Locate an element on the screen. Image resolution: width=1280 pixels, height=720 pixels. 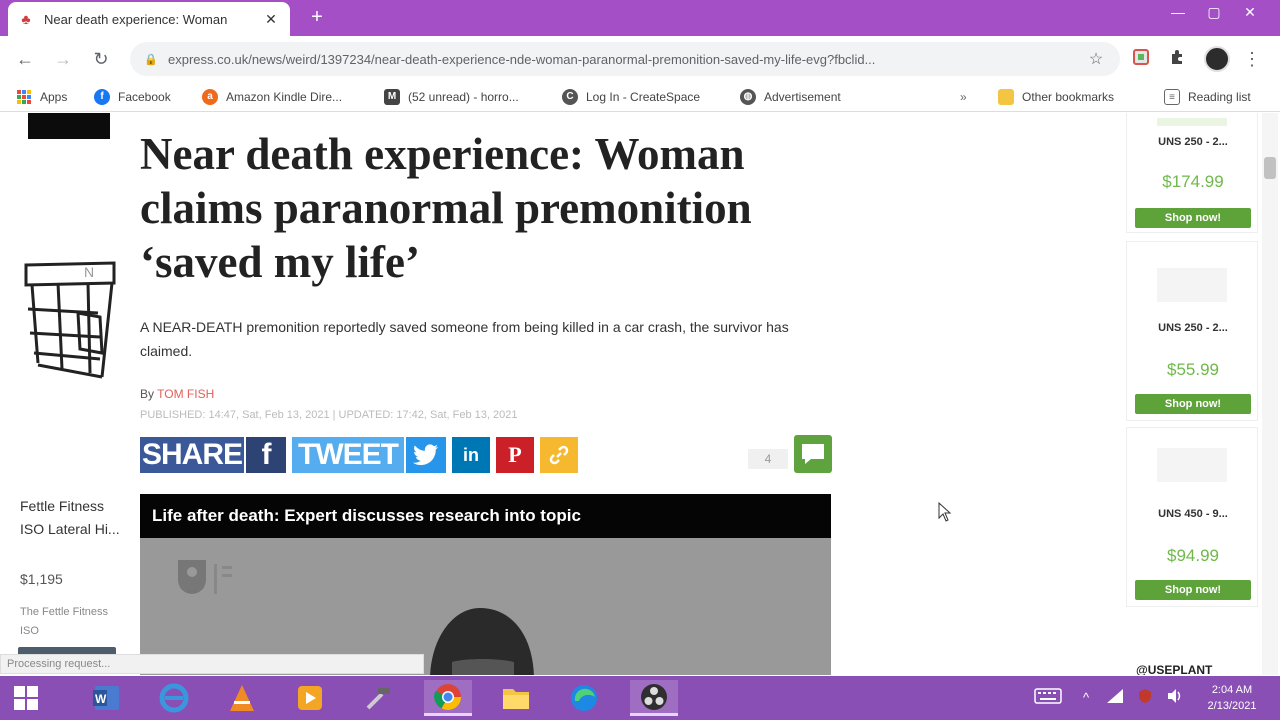
product-card: UNS 450 - 9... $94.99 Shop now! is located at coordinates (1192, 517).